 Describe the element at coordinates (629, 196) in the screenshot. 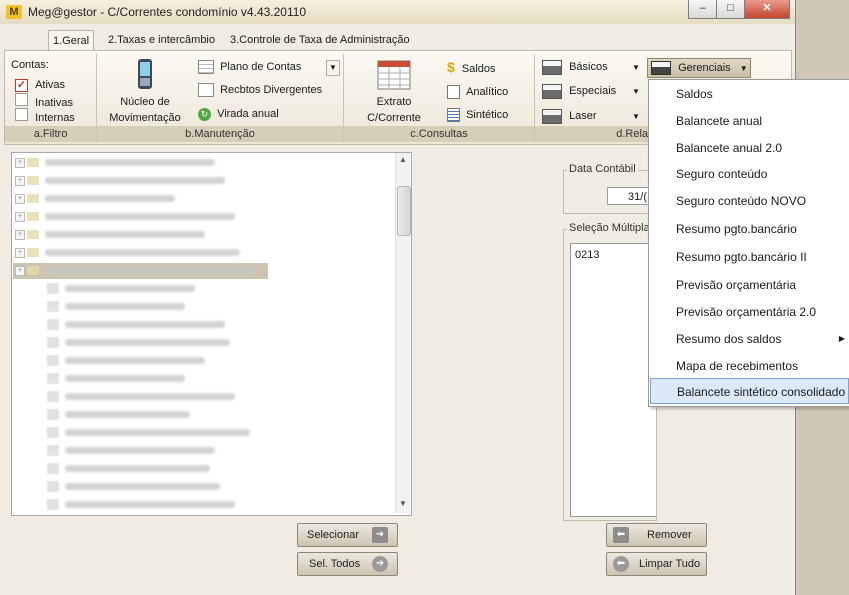

I see `data-contabil-input: 31/(` at that location.